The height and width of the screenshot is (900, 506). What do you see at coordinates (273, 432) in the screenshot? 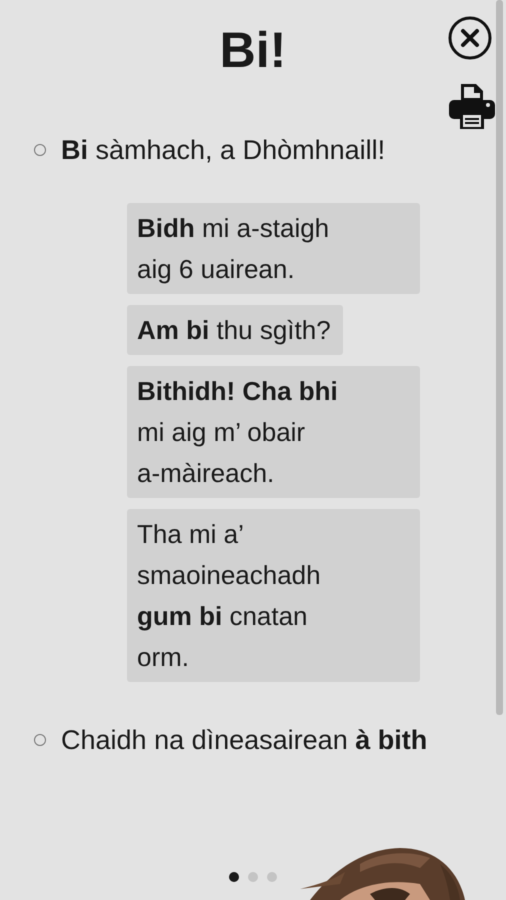
I see `example-sentence: Bithidh! Cha bhi mi aig m’ obair a-màireach.` at bounding box center [273, 432].